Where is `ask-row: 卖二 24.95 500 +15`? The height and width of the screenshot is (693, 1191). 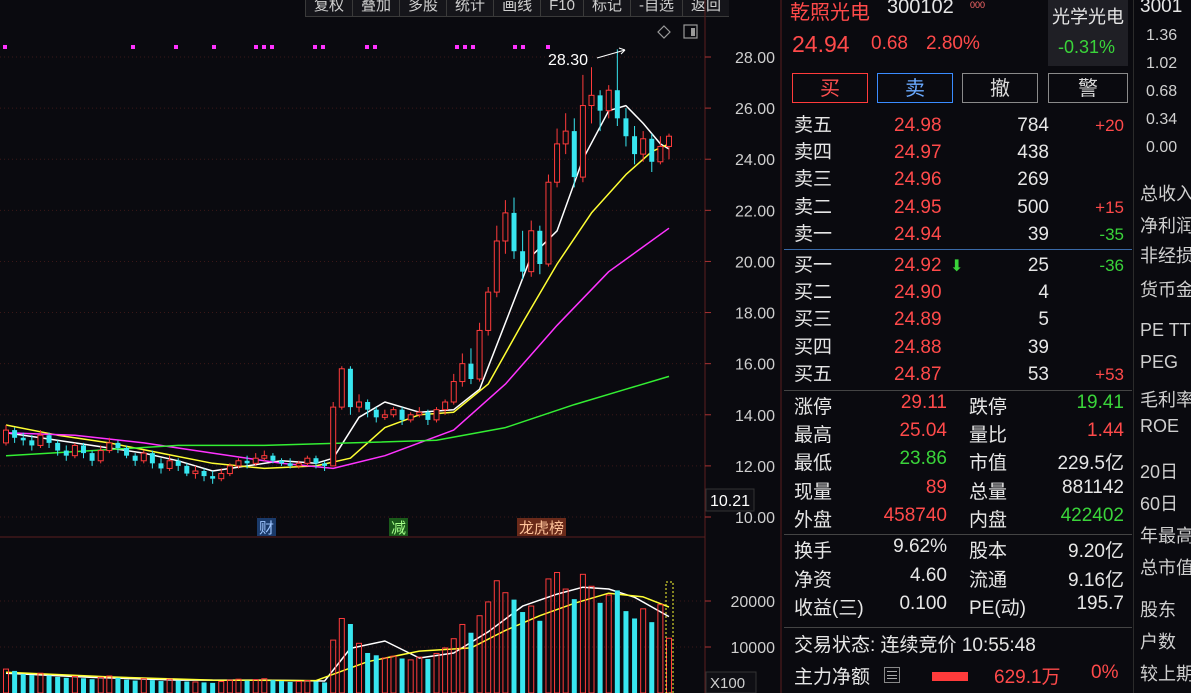 ask-row: 卖二 24.95 500 +15 is located at coordinates (958, 207).